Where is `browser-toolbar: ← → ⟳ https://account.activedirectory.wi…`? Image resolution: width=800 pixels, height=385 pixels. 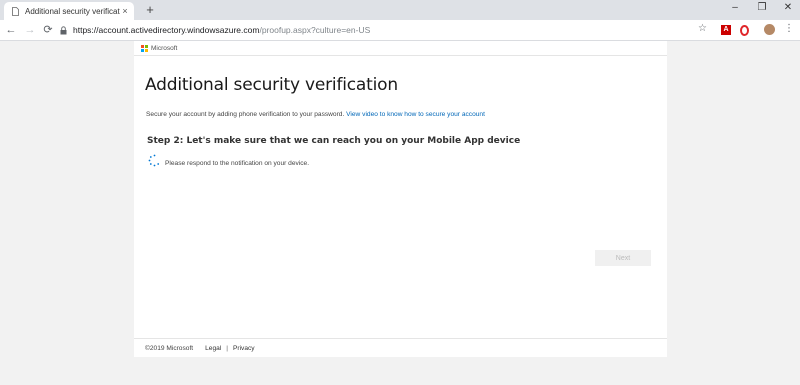
browser-toolbar: ← → ⟳ https://account.activedirectory.wi… is located at coordinates (400, 30).